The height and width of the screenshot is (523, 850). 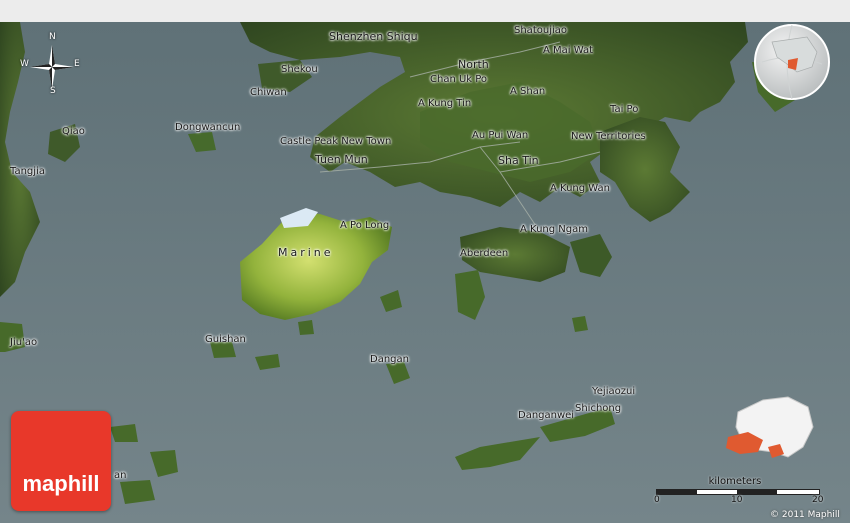 What do you see at coordinates (373, 36) in the screenshot?
I see `label-shenzhen-shiqu: Shenzhen Shiqu` at bounding box center [373, 36].